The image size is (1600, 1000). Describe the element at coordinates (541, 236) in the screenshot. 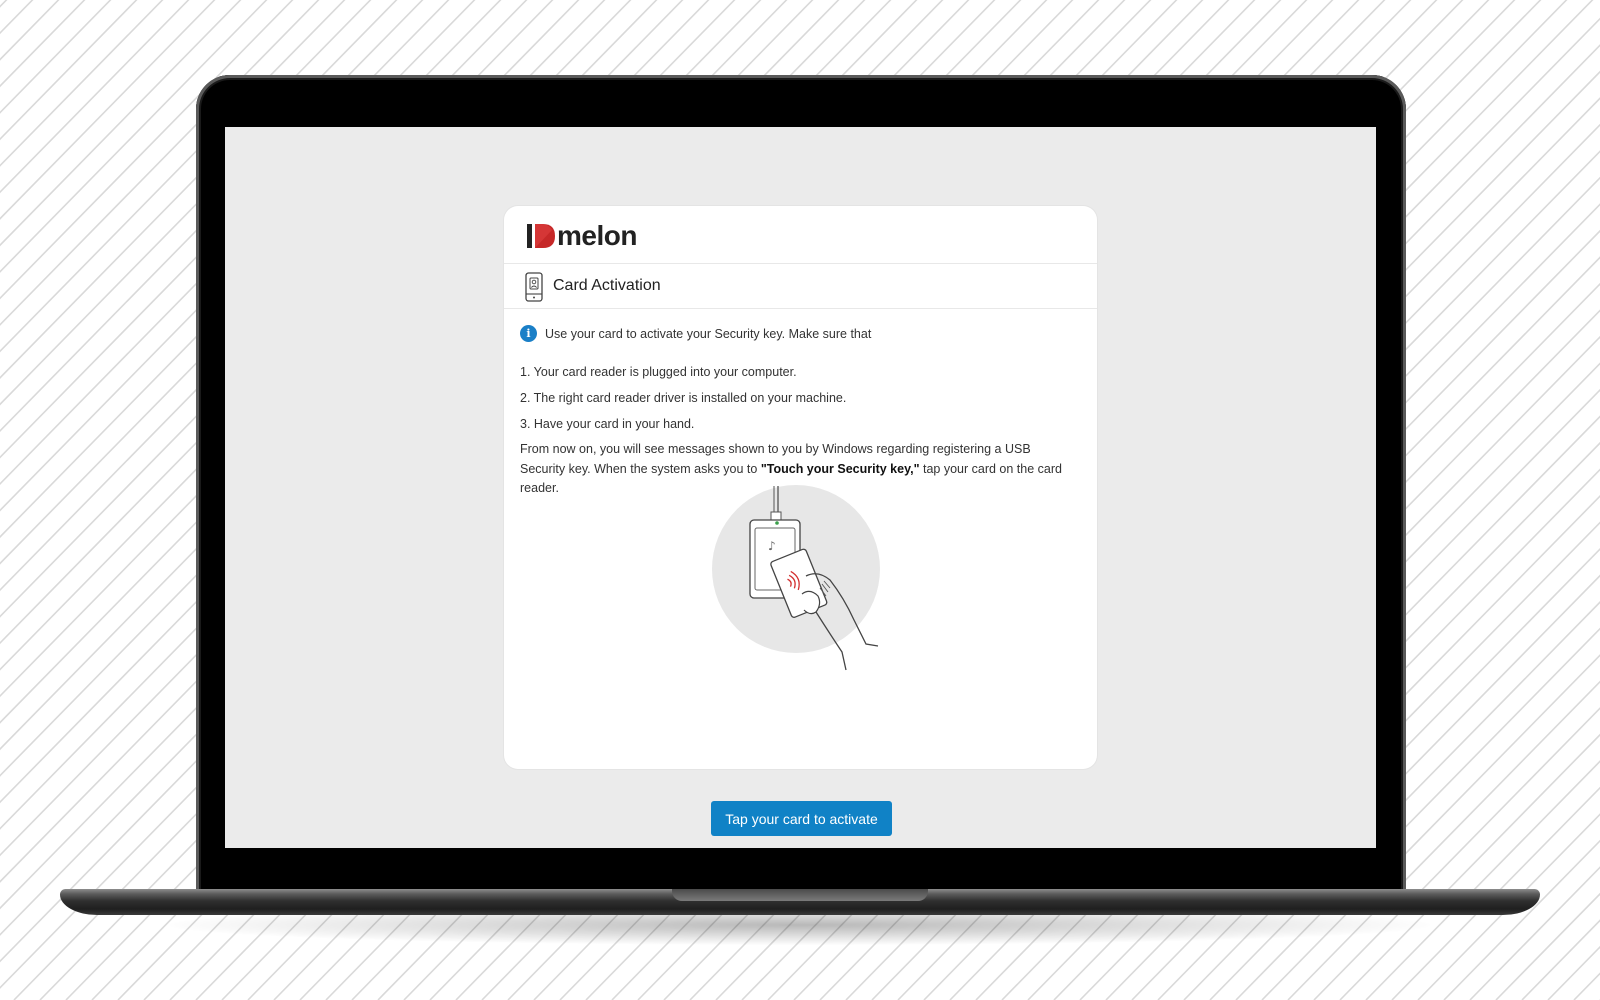

I see `logo-mark-icon` at that location.